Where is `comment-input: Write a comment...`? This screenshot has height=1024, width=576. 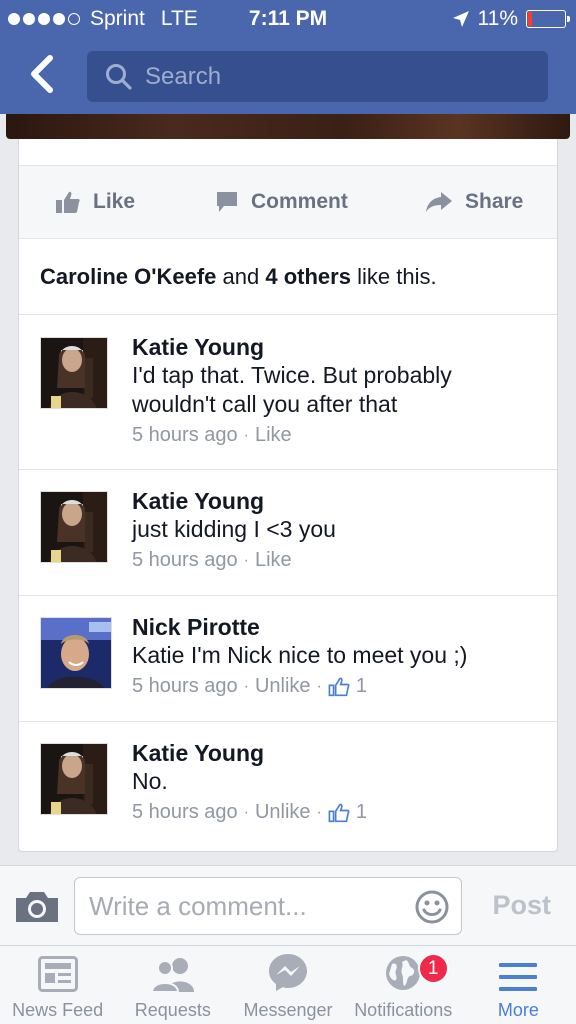 comment-input: Write a comment... is located at coordinates (268, 906).